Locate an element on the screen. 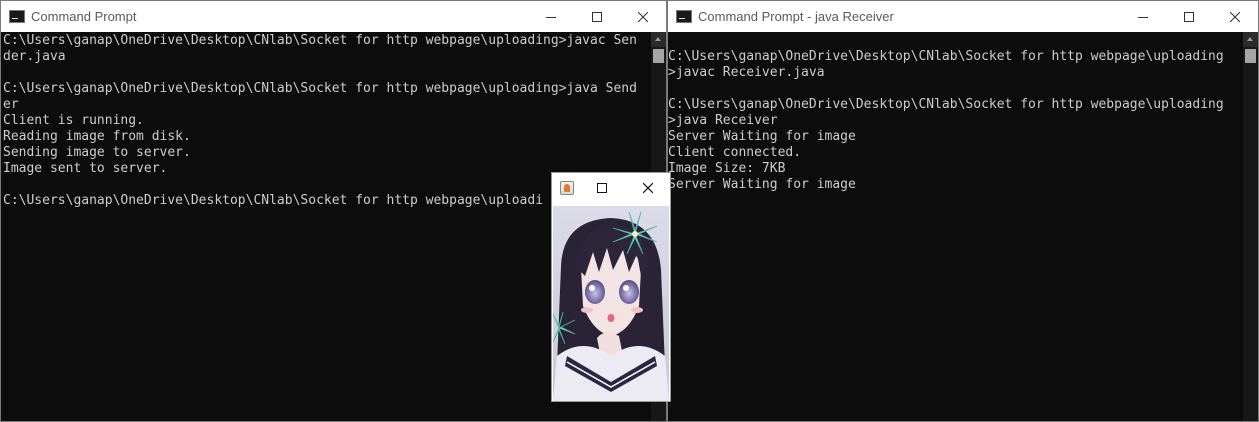 The image size is (1259, 422). title-bar: Command Prompt is located at coordinates (333, 16).